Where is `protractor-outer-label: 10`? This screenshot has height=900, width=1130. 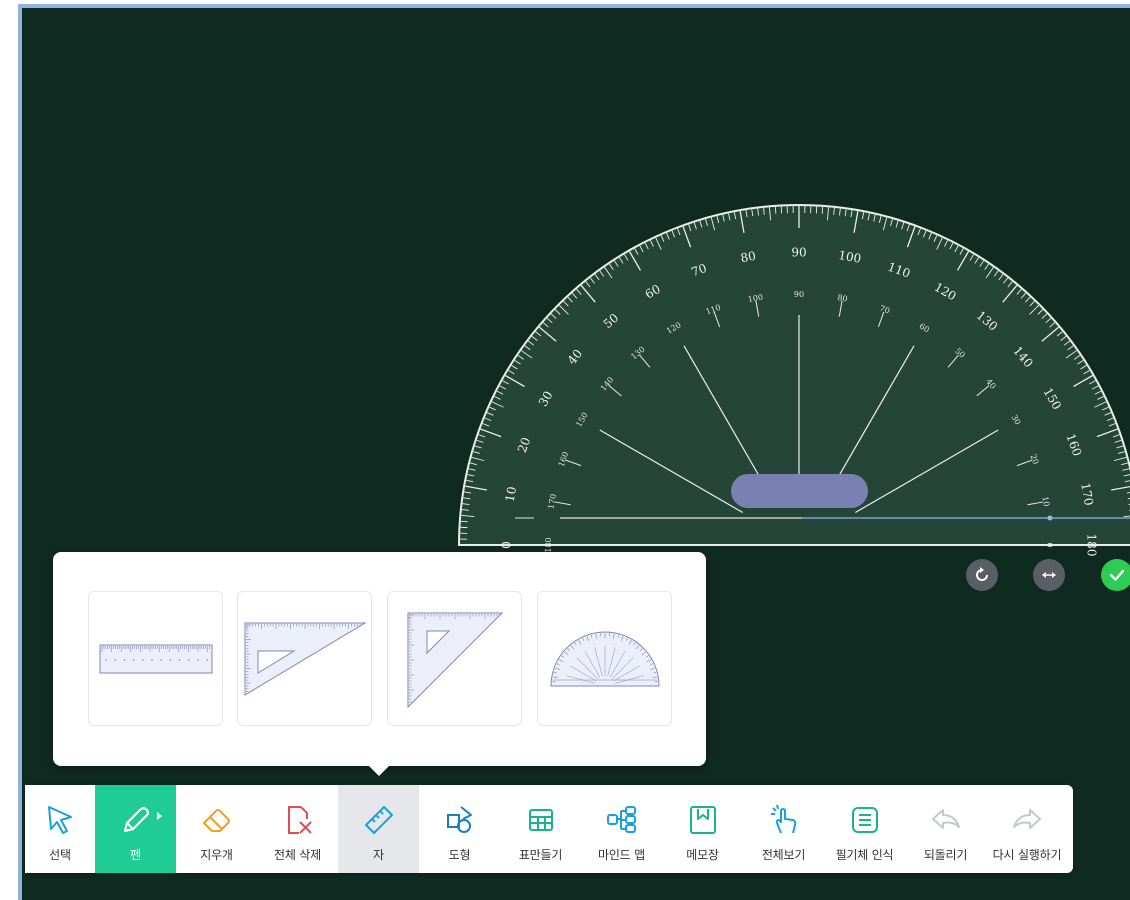
protractor-outer-label: 10 is located at coordinates (511, 493).